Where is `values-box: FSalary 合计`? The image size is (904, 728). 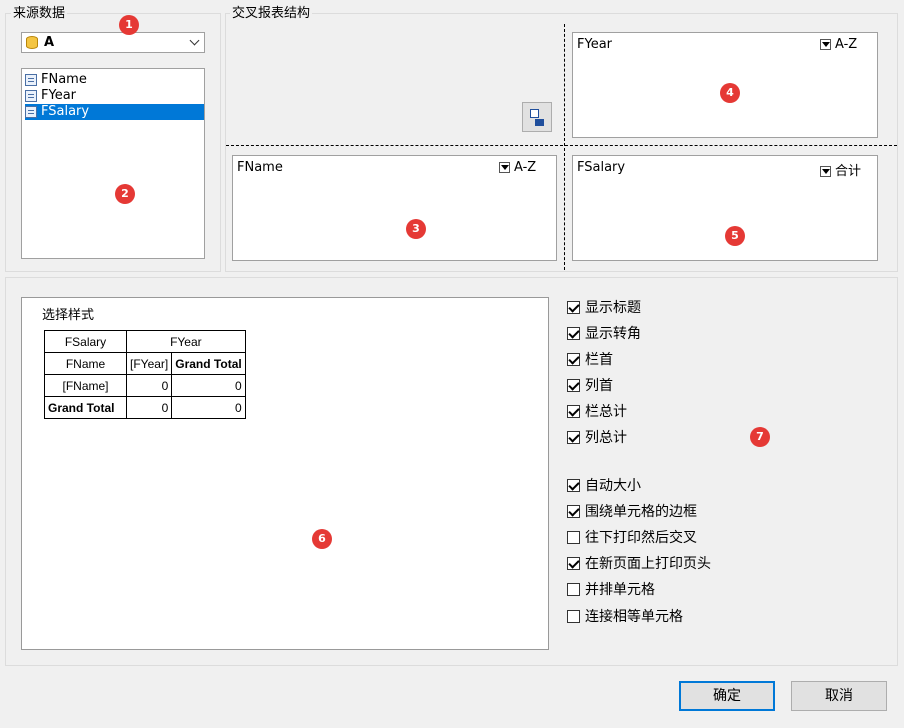
values-box: FSalary 合计 is located at coordinates (725, 208).